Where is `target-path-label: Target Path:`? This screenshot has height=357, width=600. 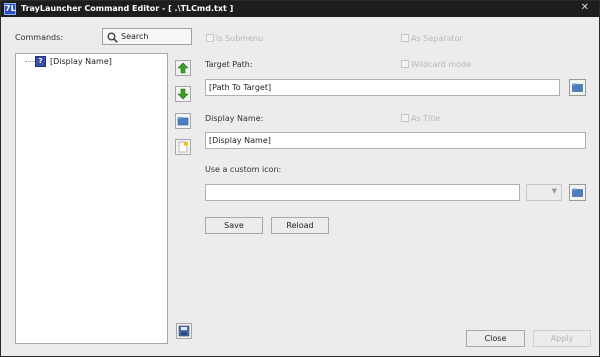 target-path-label: Target Path: is located at coordinates (229, 64).